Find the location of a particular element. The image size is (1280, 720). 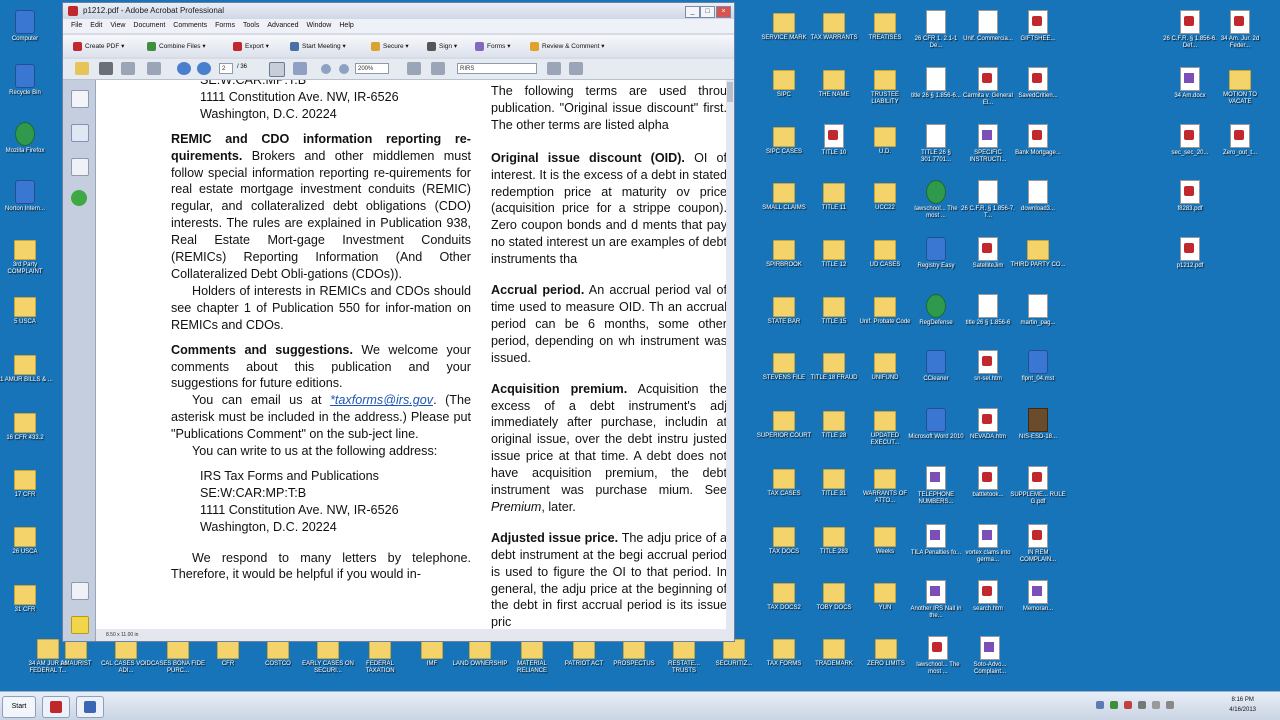

desktop-icon: TITLE 10 is located at coordinates (834, 140).